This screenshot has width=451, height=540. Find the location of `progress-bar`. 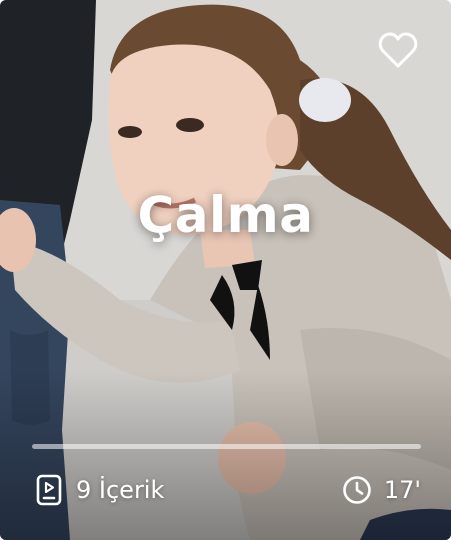

progress-bar is located at coordinates (226, 446).